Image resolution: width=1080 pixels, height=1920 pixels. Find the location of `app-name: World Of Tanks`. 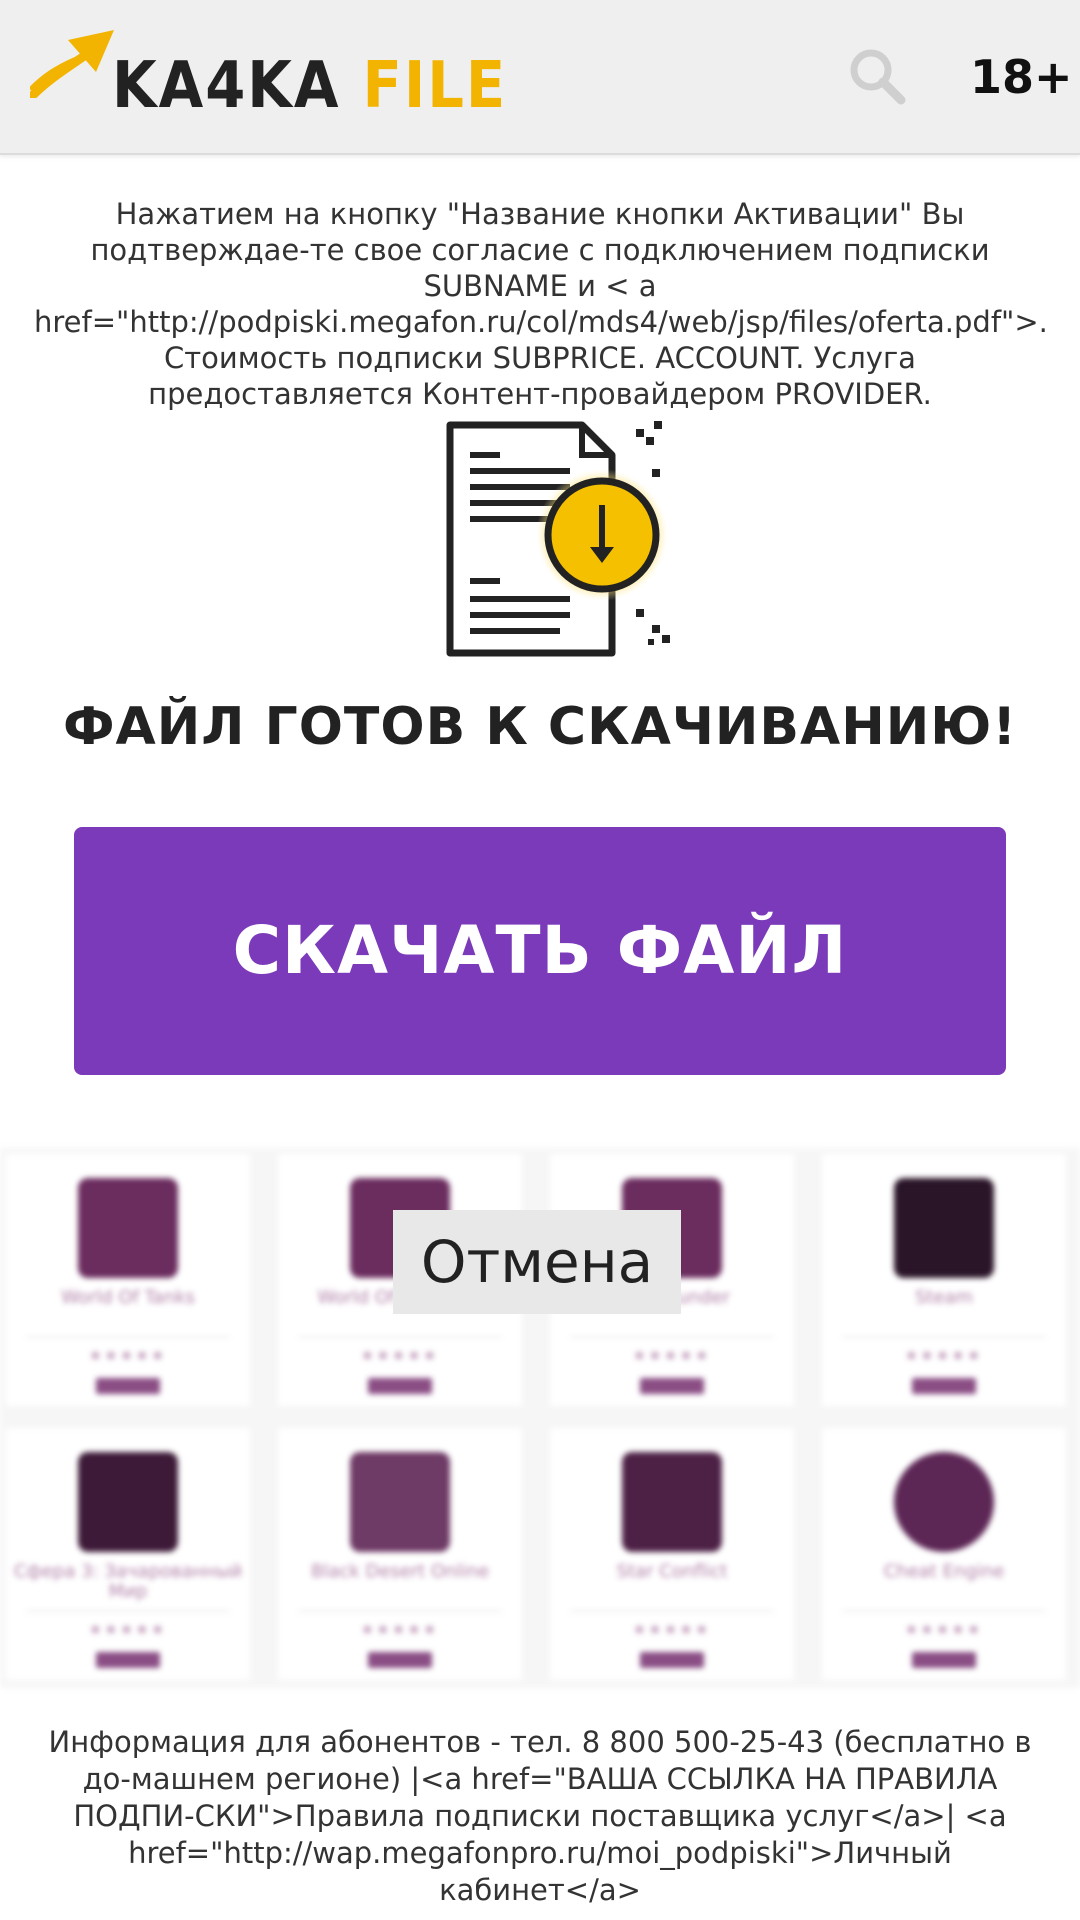

app-name: World Of Tanks is located at coordinates (128, 1297).